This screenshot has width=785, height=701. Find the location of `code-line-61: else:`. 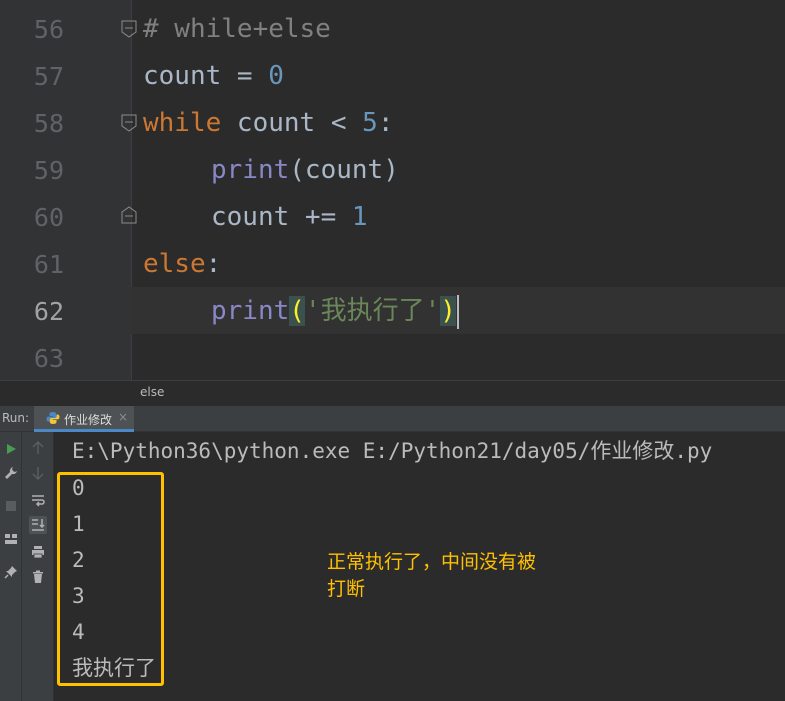

code-line-61: else: is located at coordinates (182, 264).